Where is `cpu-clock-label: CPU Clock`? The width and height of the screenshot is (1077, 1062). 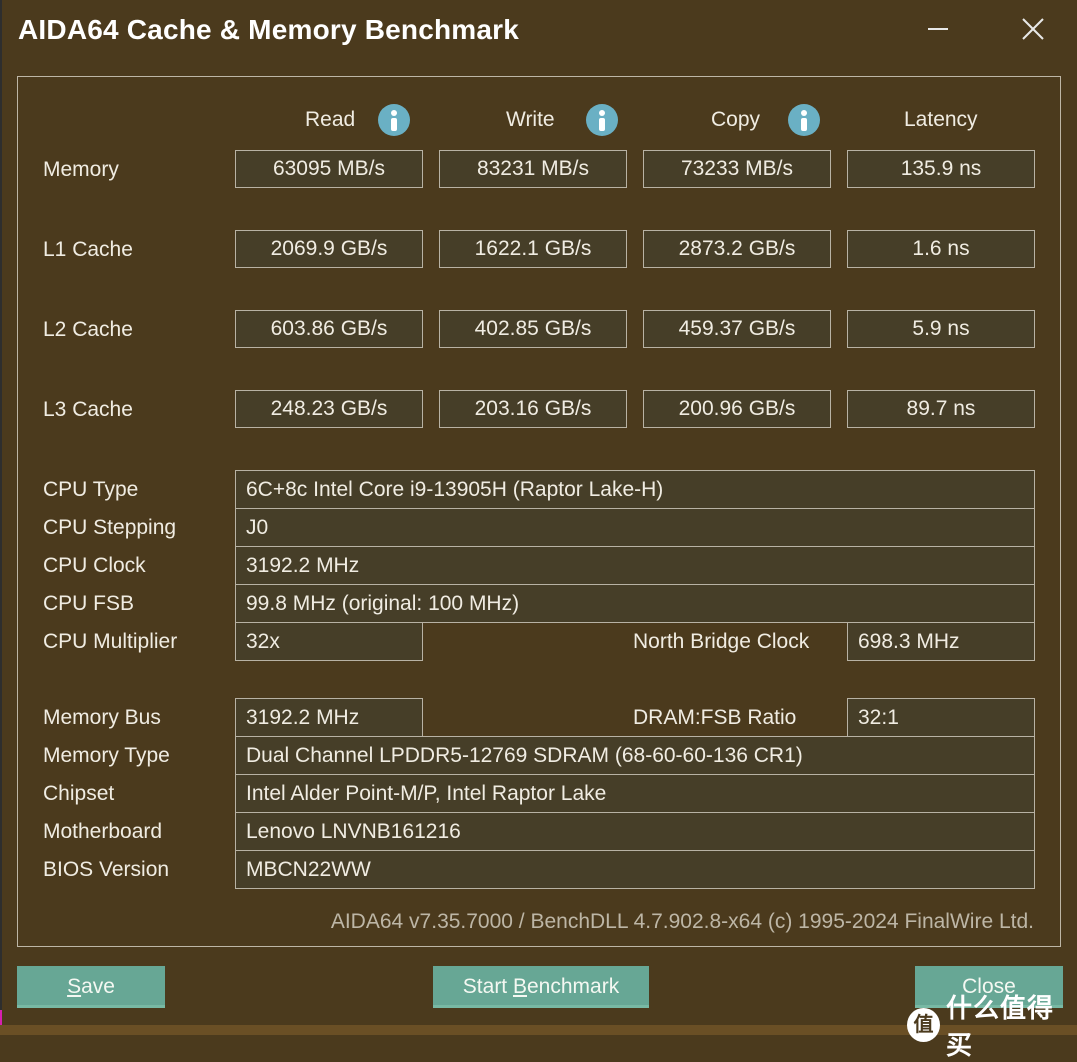 cpu-clock-label: CPU Clock is located at coordinates (94, 565).